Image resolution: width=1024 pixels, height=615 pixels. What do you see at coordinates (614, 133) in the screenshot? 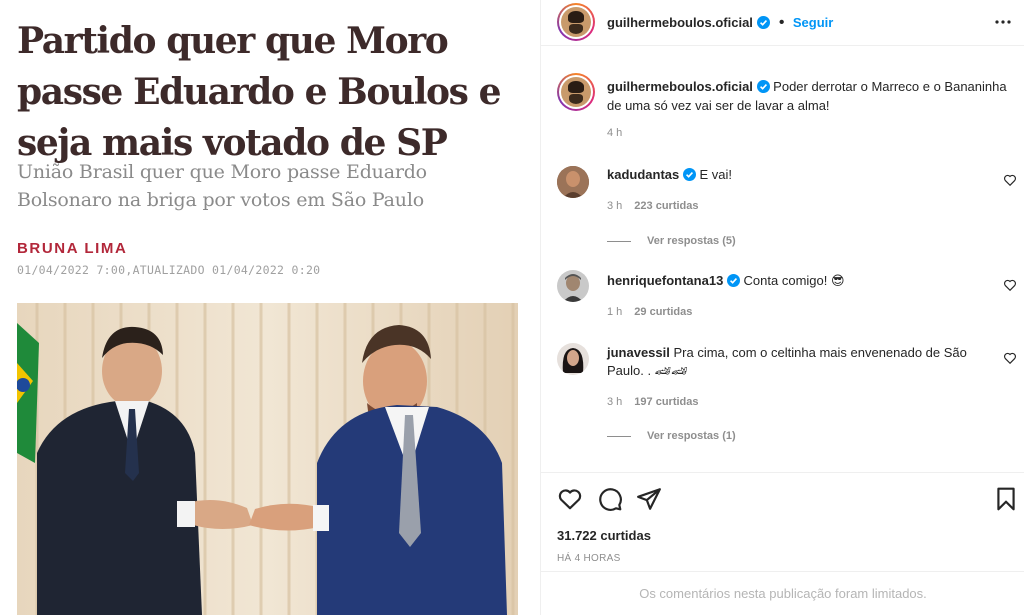
I see `caption-timestamp: 4 h` at bounding box center [614, 133].